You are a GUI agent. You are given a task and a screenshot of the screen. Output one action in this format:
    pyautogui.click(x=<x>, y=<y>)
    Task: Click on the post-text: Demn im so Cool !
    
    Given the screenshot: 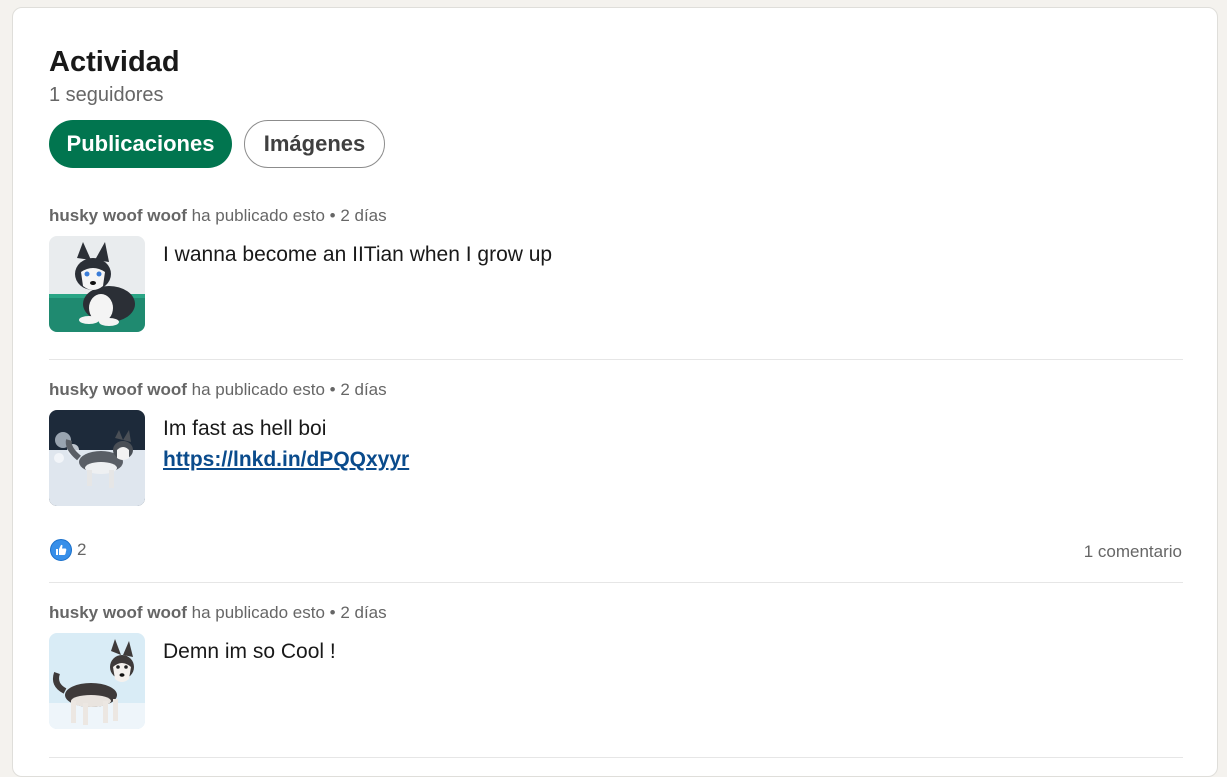 What is the action you would take?
    pyautogui.click(x=249, y=651)
    